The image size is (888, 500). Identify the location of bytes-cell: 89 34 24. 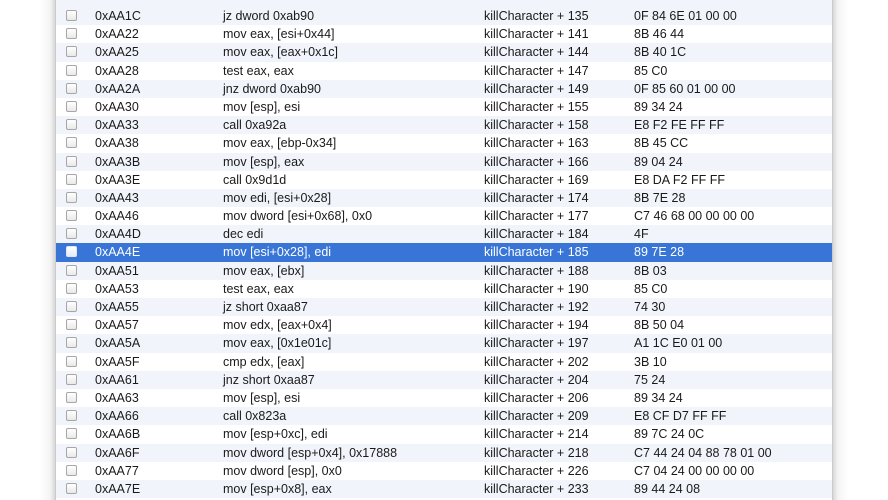
(658, 106).